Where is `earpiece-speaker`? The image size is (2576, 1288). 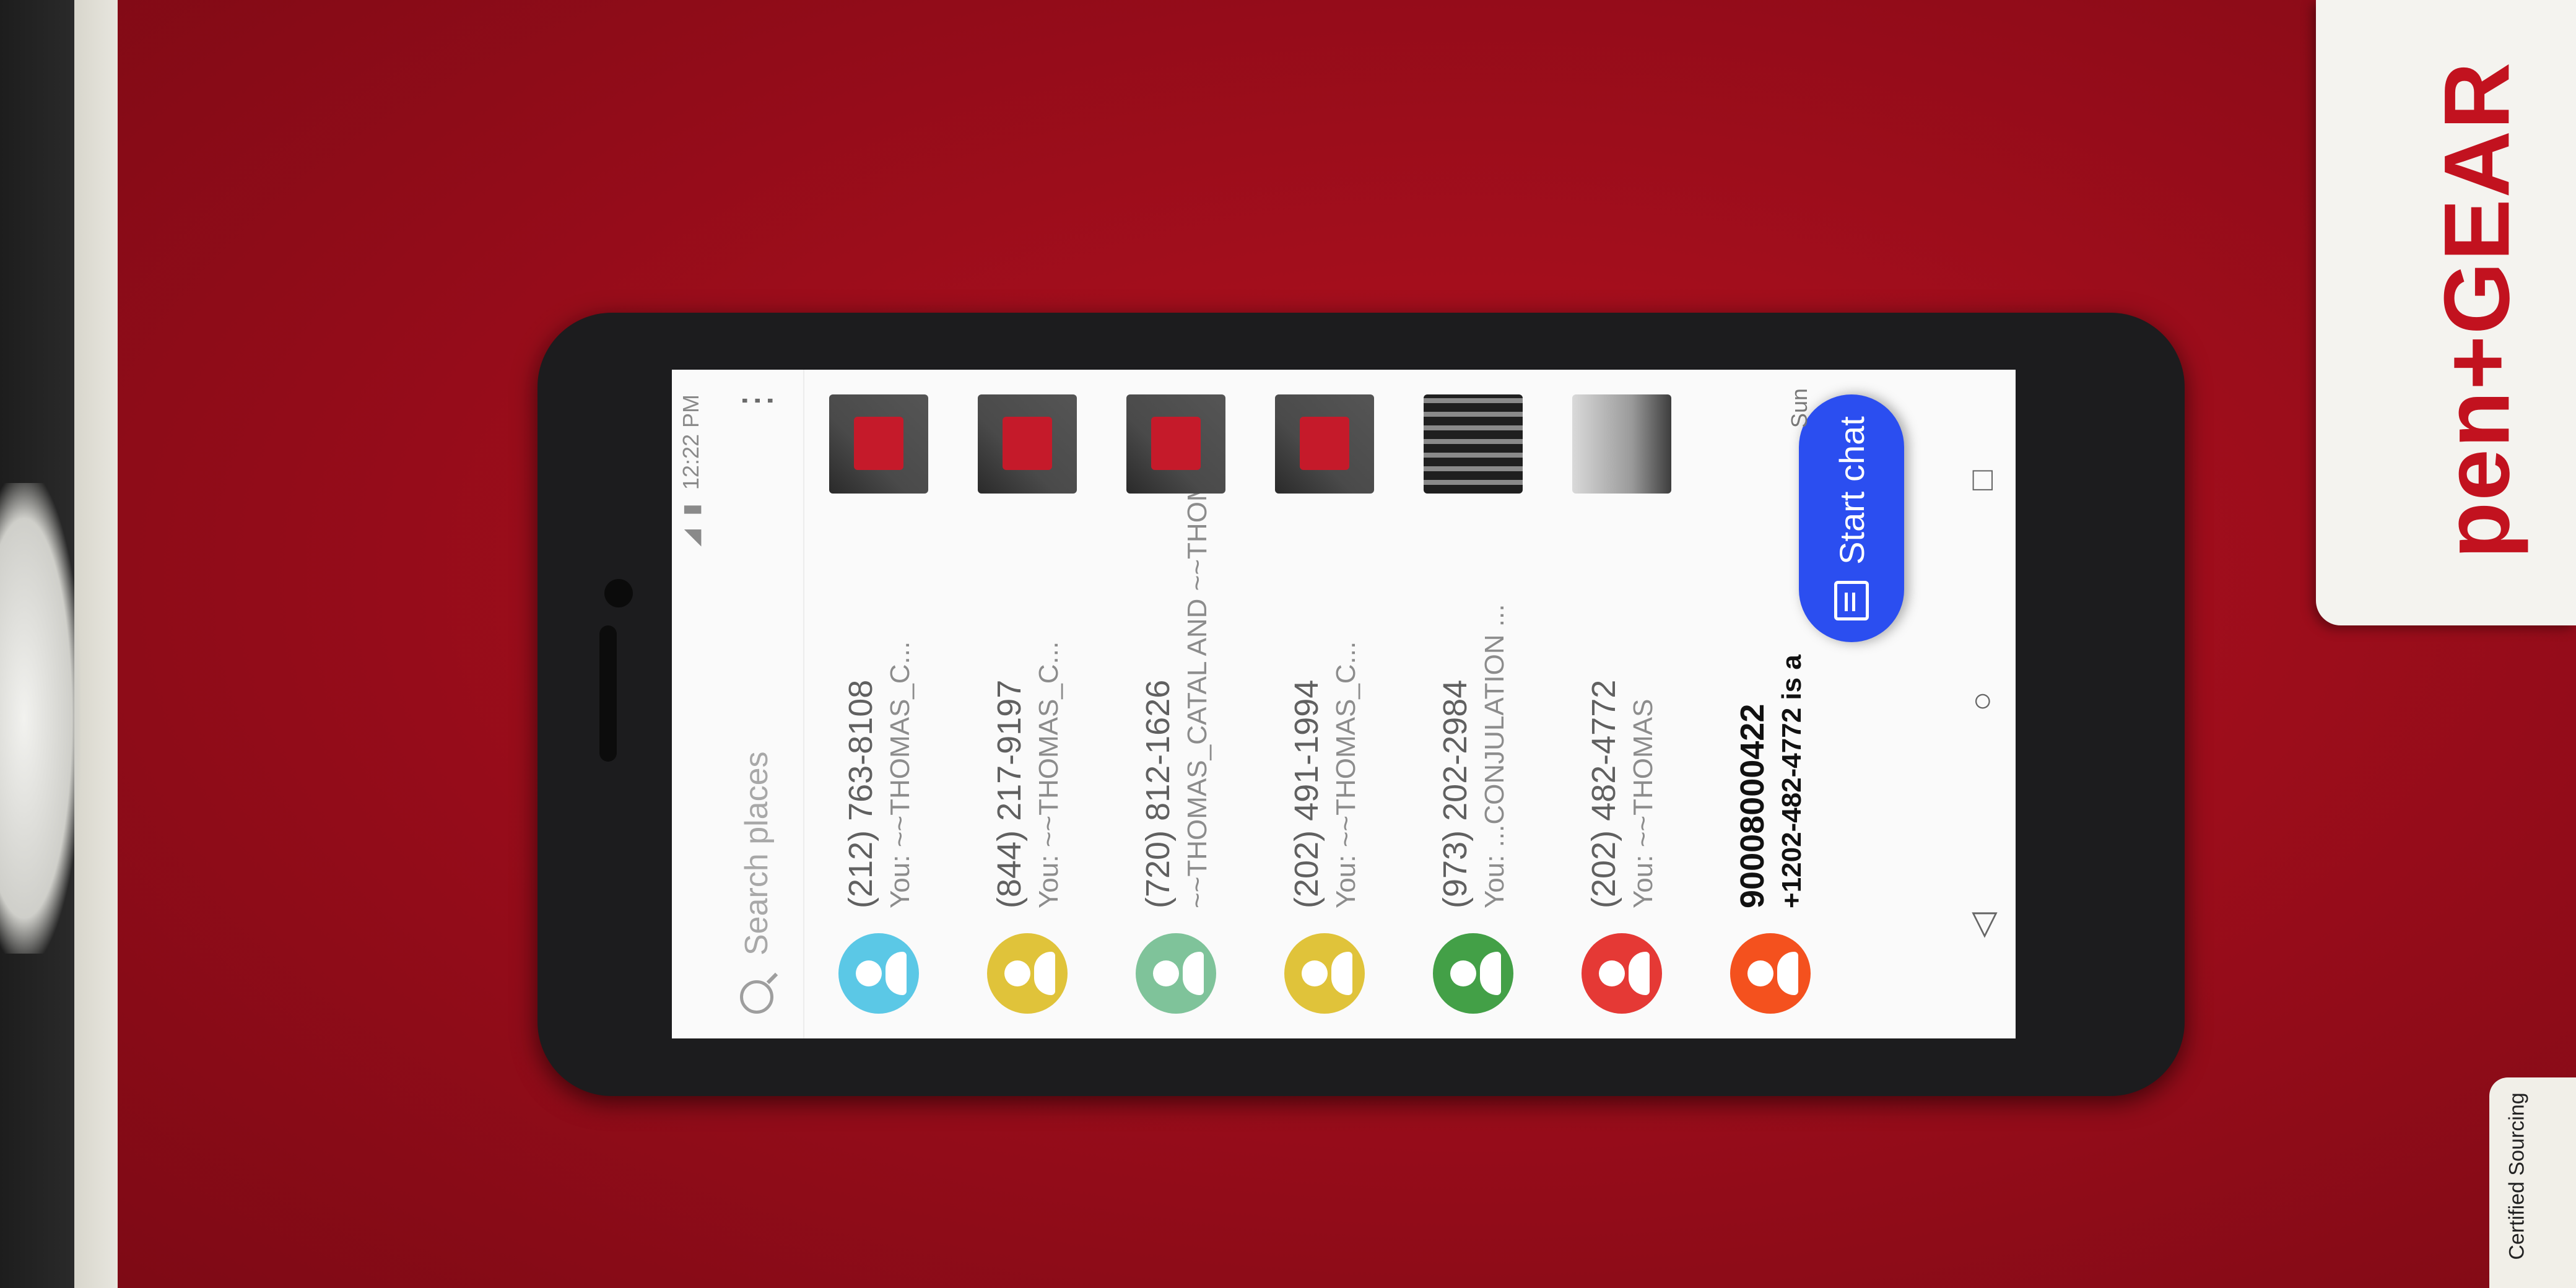 earpiece-speaker is located at coordinates (608, 693).